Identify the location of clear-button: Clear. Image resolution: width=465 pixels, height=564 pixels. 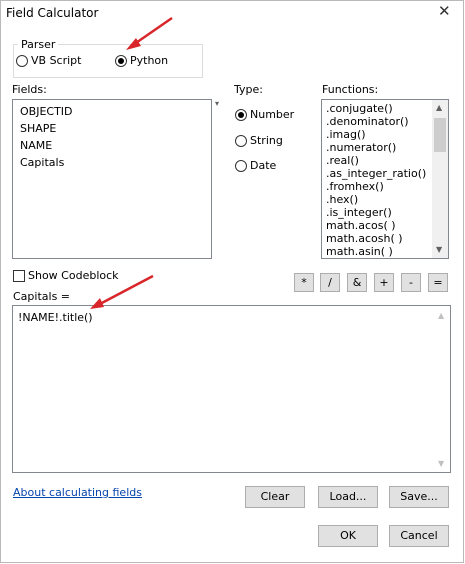
(275, 497).